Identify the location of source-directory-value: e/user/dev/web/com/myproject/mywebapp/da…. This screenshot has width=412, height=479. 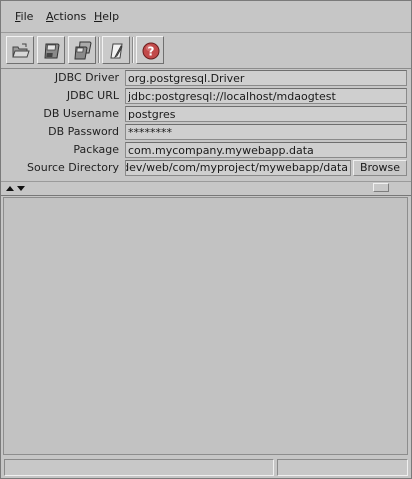
(237, 167).